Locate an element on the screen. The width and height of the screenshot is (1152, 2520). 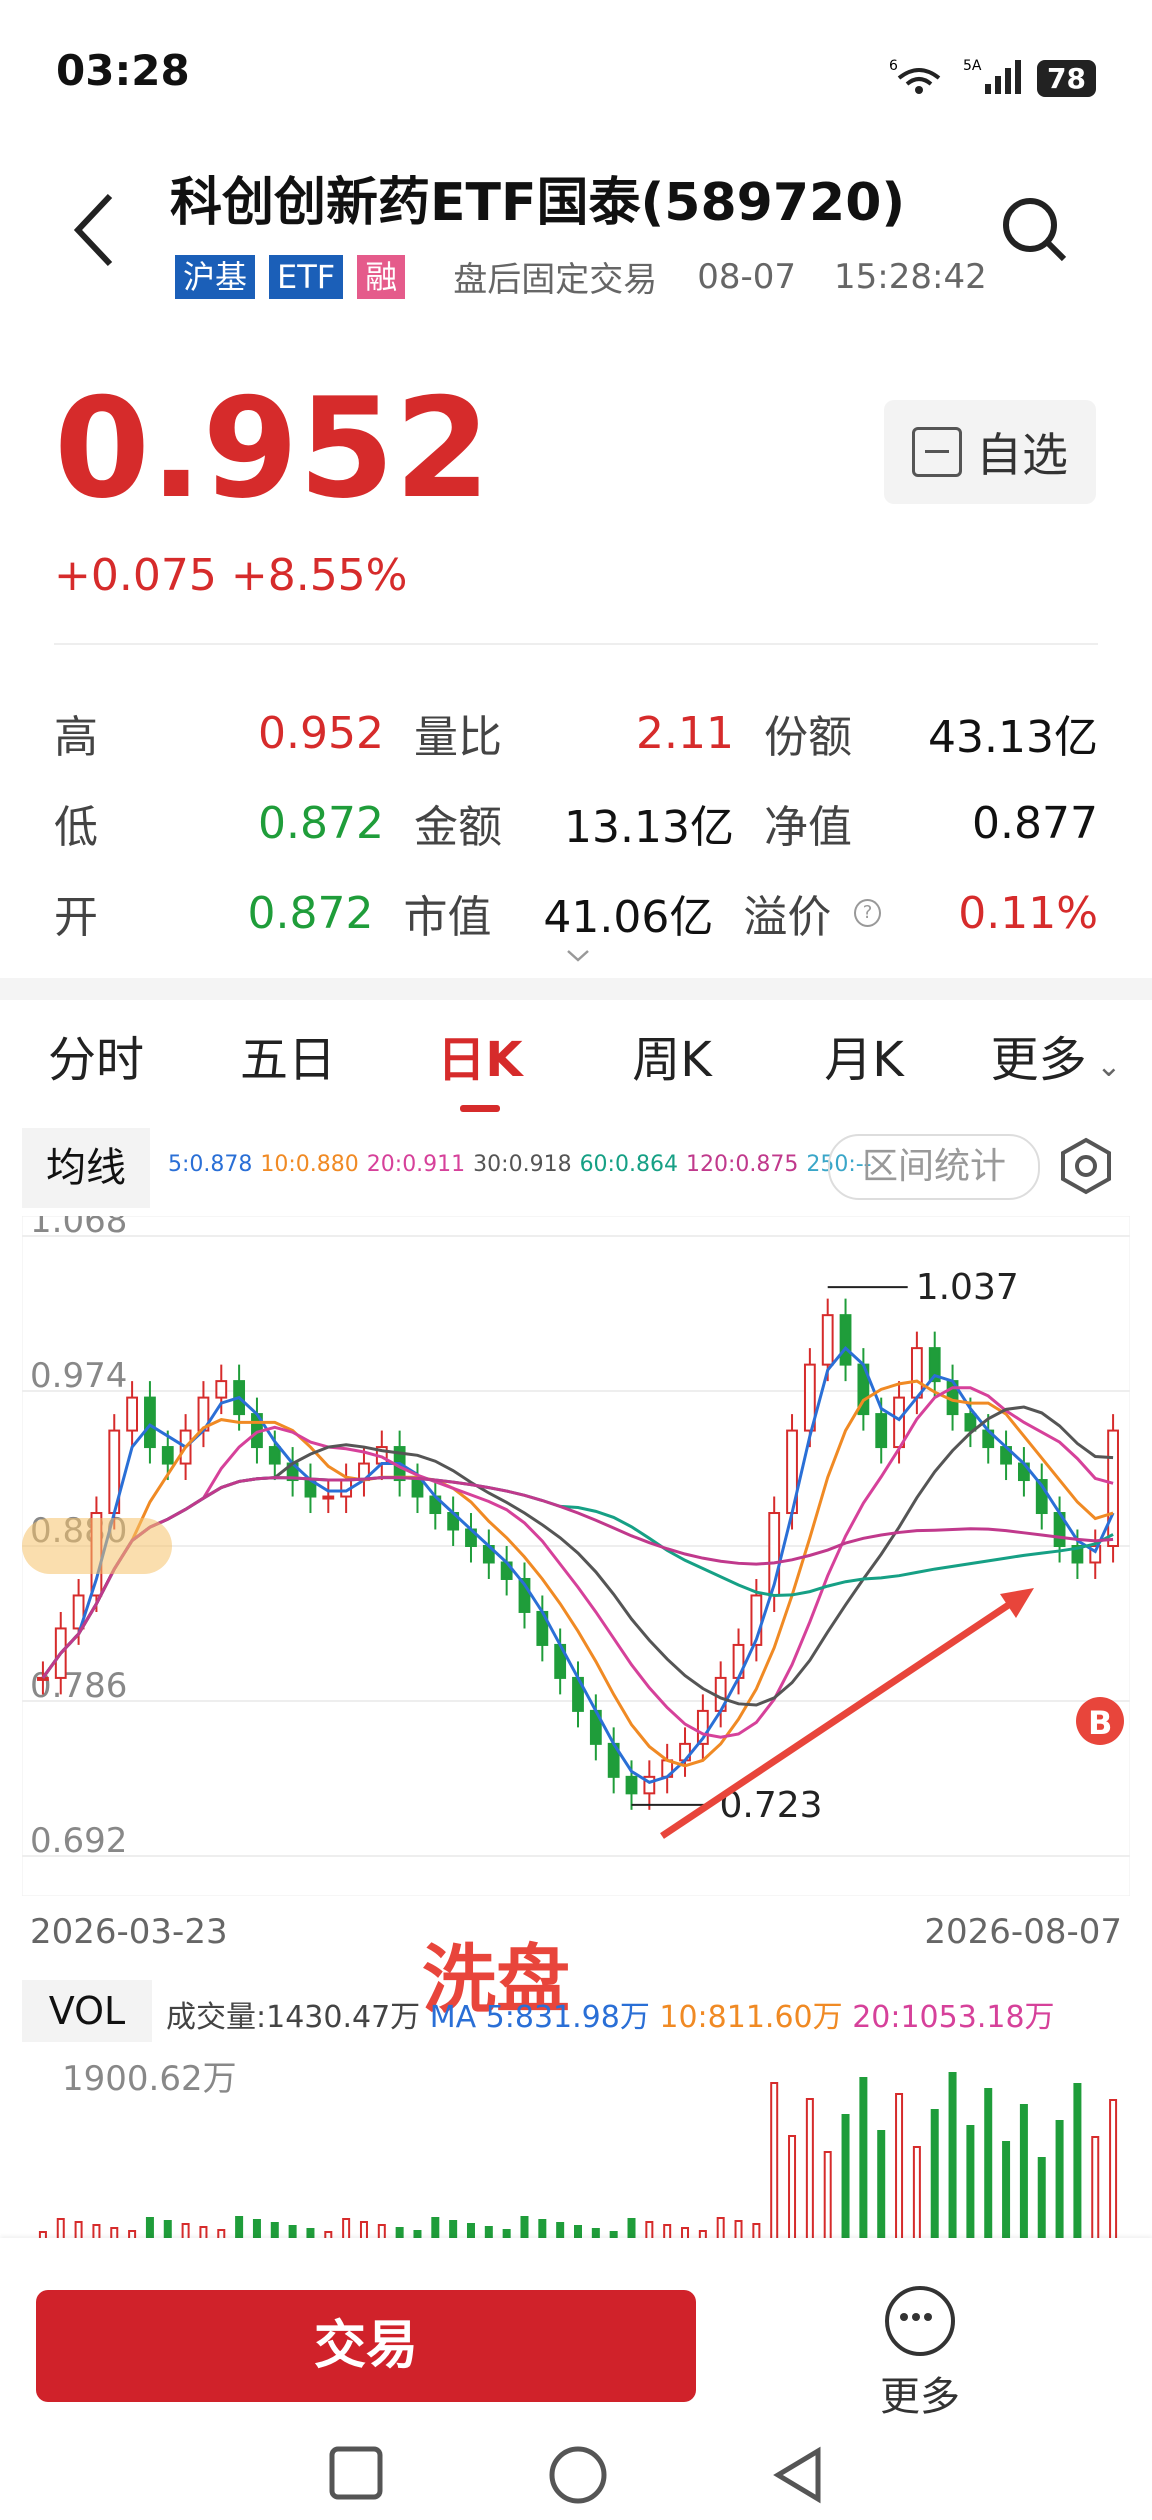
stat-row: 开 0.872 市值 41.06亿 溢价? 0.11% is located at coordinates (576, 913).